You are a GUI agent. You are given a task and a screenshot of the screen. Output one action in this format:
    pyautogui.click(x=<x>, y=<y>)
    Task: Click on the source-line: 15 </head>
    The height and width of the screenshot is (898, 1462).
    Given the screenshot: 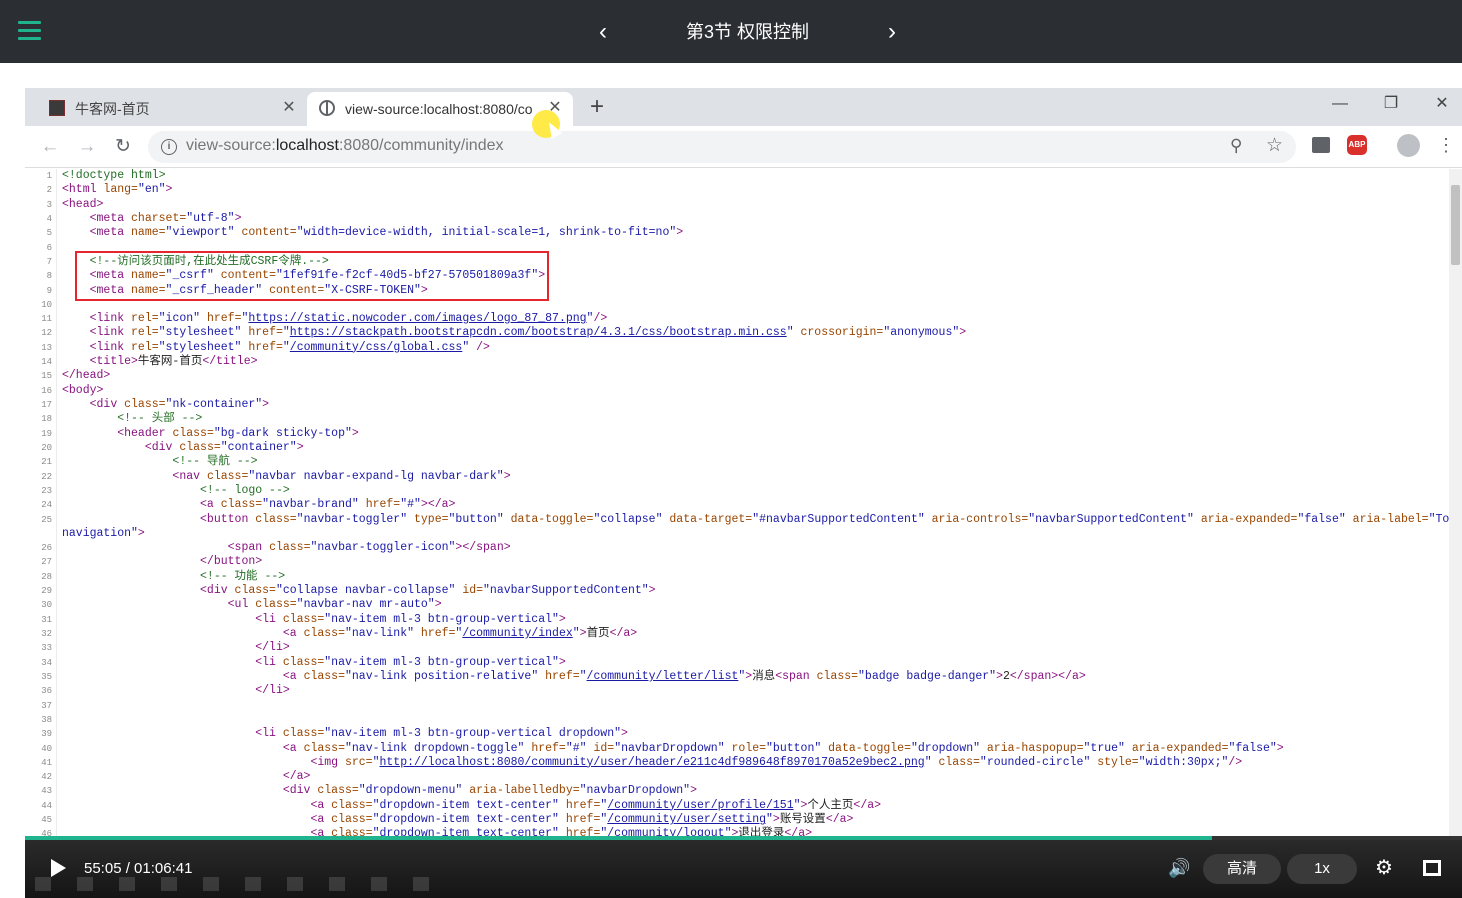 What is the action you would take?
    pyautogui.click(x=743, y=376)
    